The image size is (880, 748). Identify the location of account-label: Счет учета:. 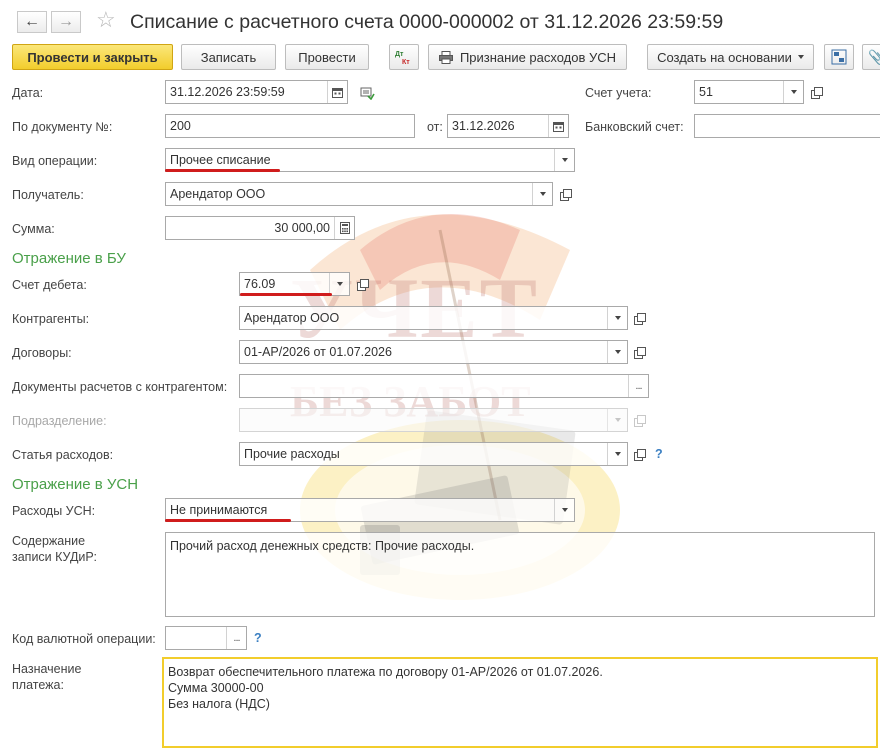
(618, 93).